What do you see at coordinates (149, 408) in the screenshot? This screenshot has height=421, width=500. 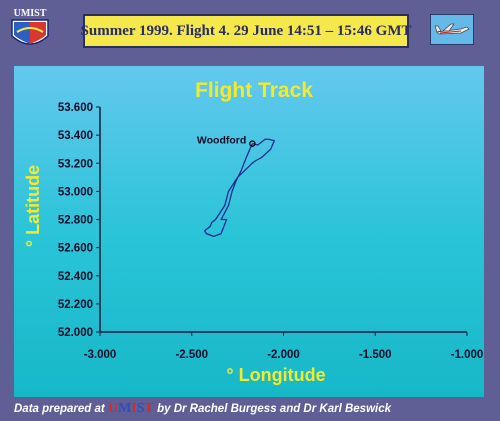 I see `umist-letter: T` at bounding box center [149, 408].